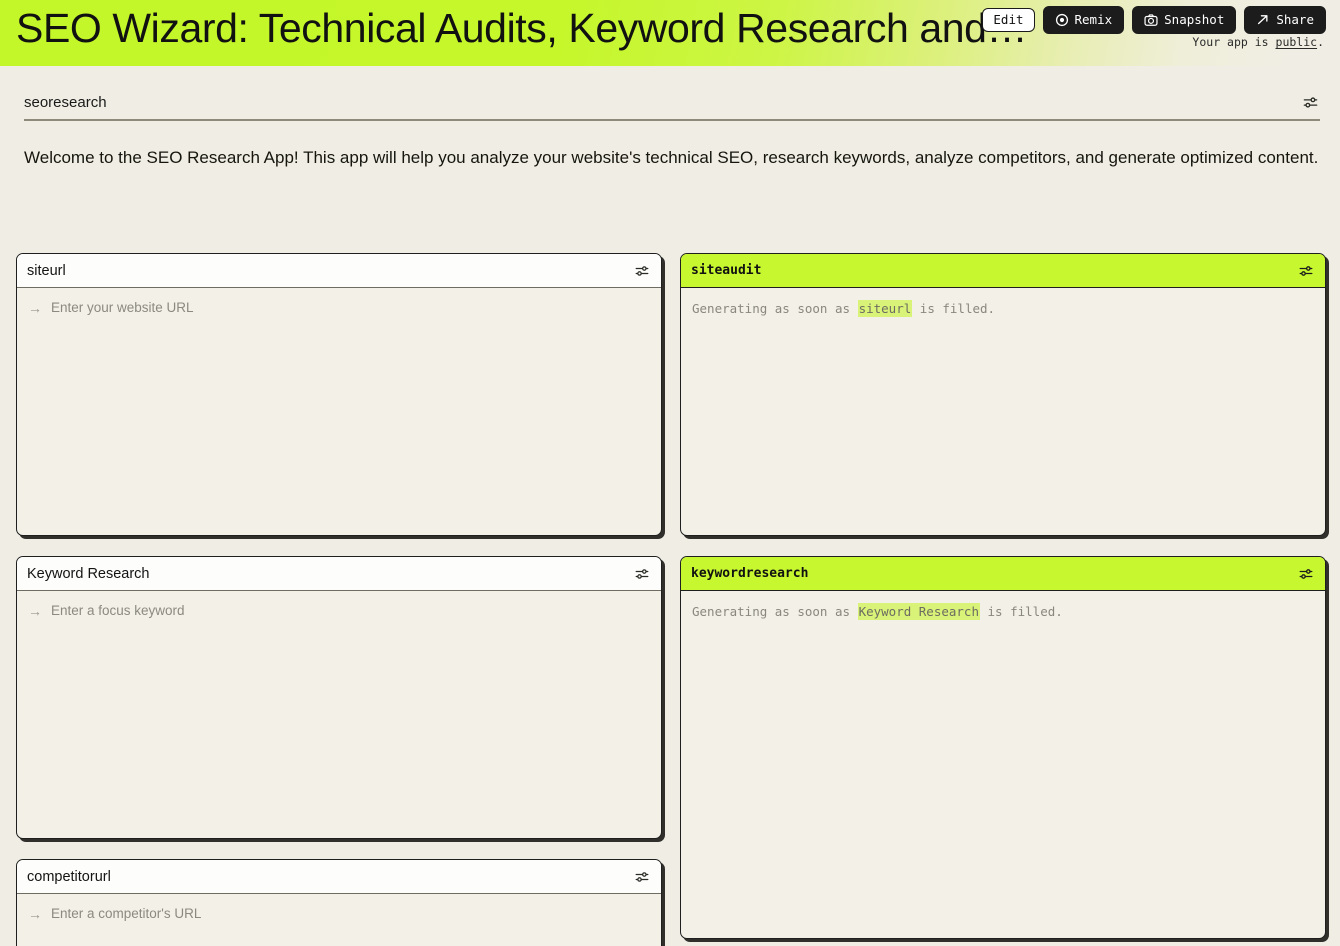 Image resolution: width=1340 pixels, height=946 pixels. I want to click on camera-icon, so click(1151, 20).